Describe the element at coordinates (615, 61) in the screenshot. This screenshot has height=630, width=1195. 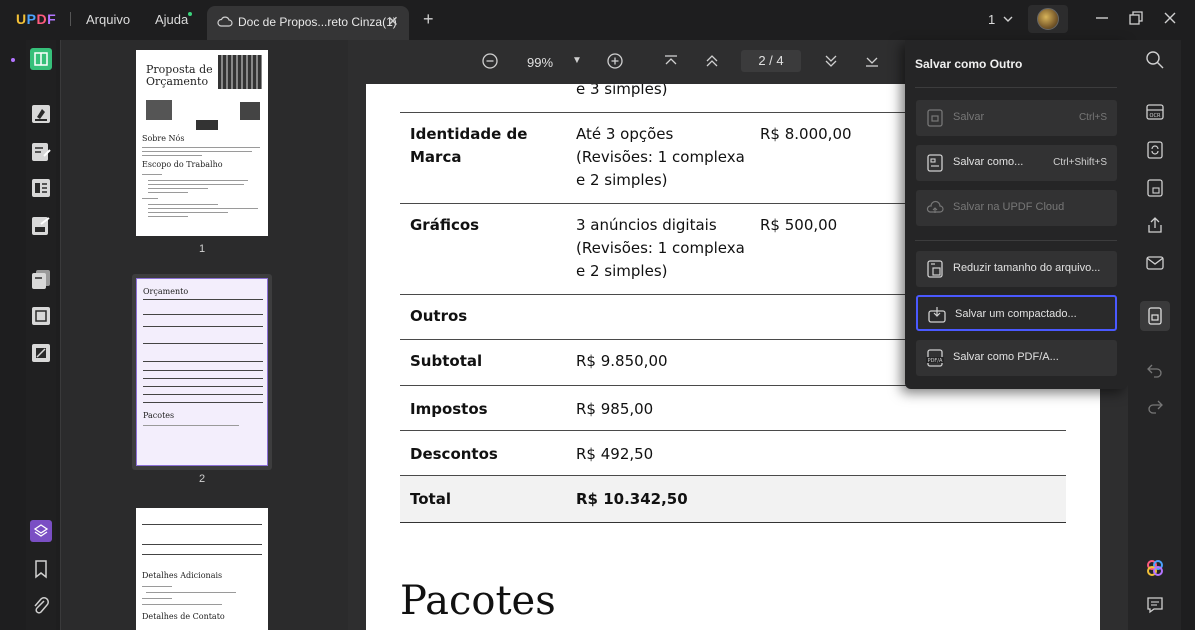
I see `zoom-in-icon` at that location.